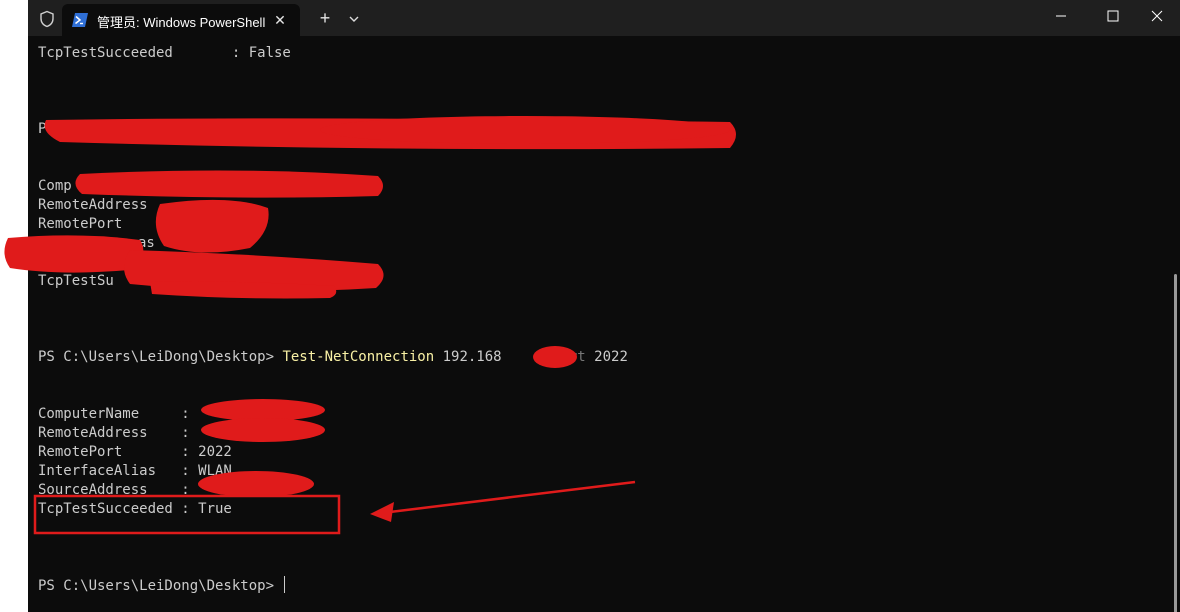  Describe the element at coordinates (325, 18) in the screenshot. I see `new-tab-button: +` at that location.